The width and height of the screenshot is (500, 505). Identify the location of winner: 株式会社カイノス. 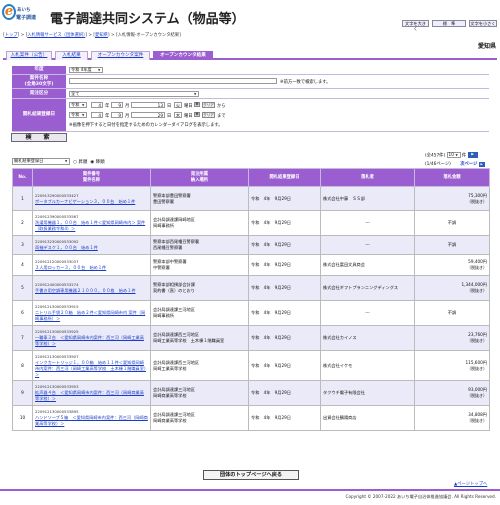
(367, 338).